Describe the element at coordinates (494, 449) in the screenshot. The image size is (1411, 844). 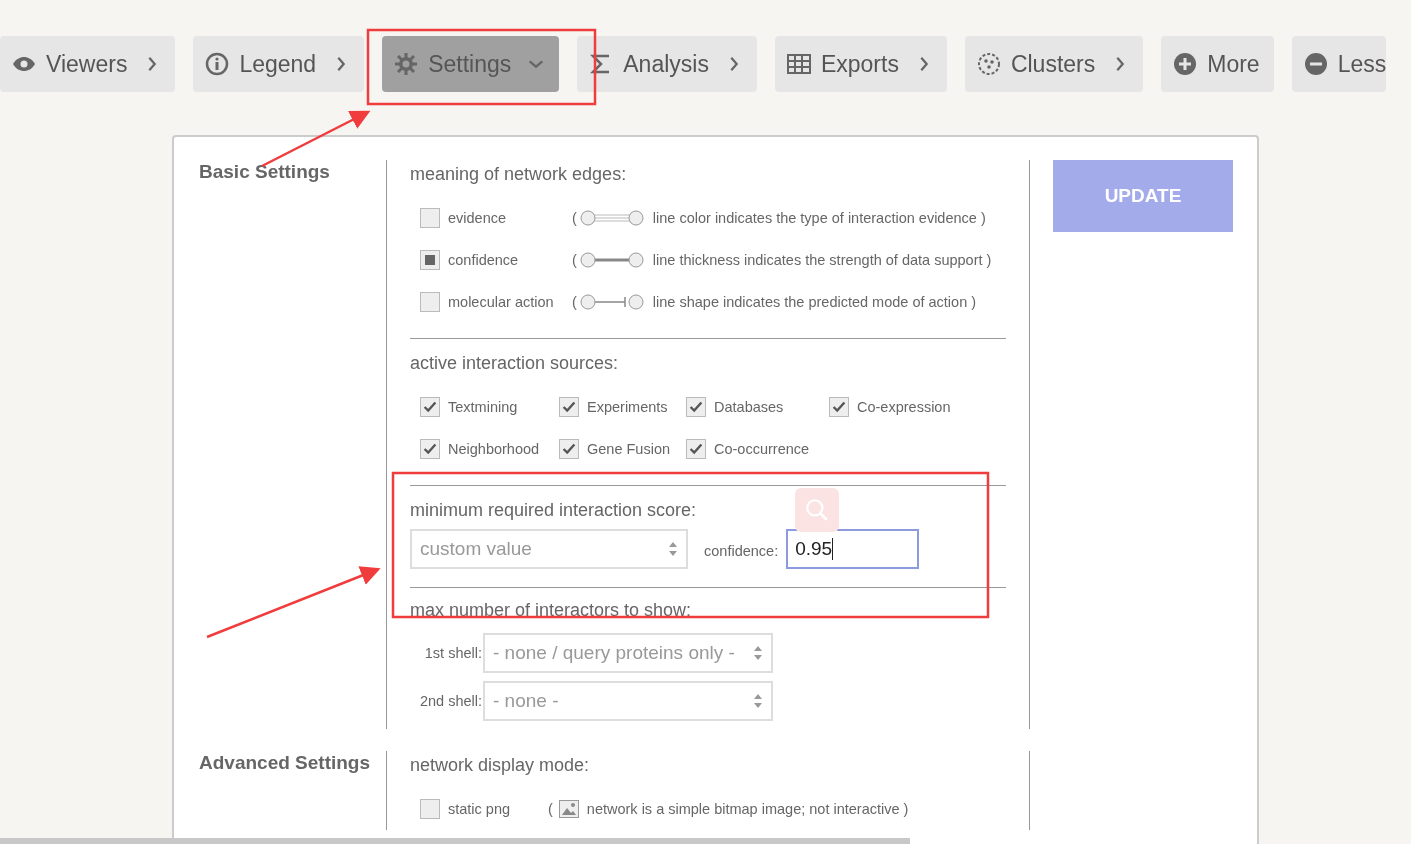
I see `option-label: Neighborhood` at that location.